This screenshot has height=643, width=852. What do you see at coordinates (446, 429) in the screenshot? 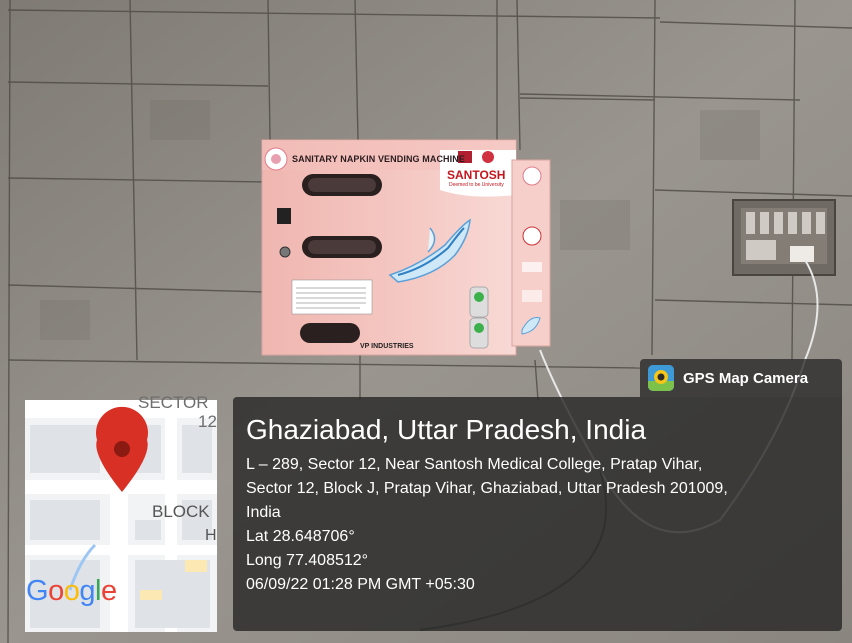
I see `location-city: Ghaziabad, Uttar Pradesh, India` at bounding box center [446, 429].